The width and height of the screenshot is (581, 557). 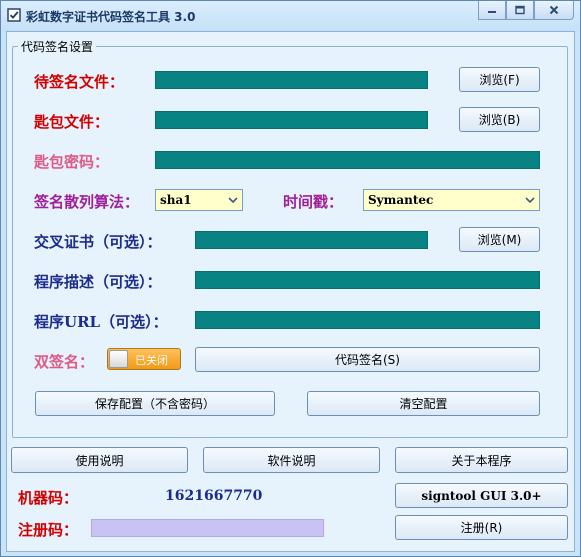 What do you see at coordinates (367, 280) in the screenshot?
I see `description-input` at bounding box center [367, 280].